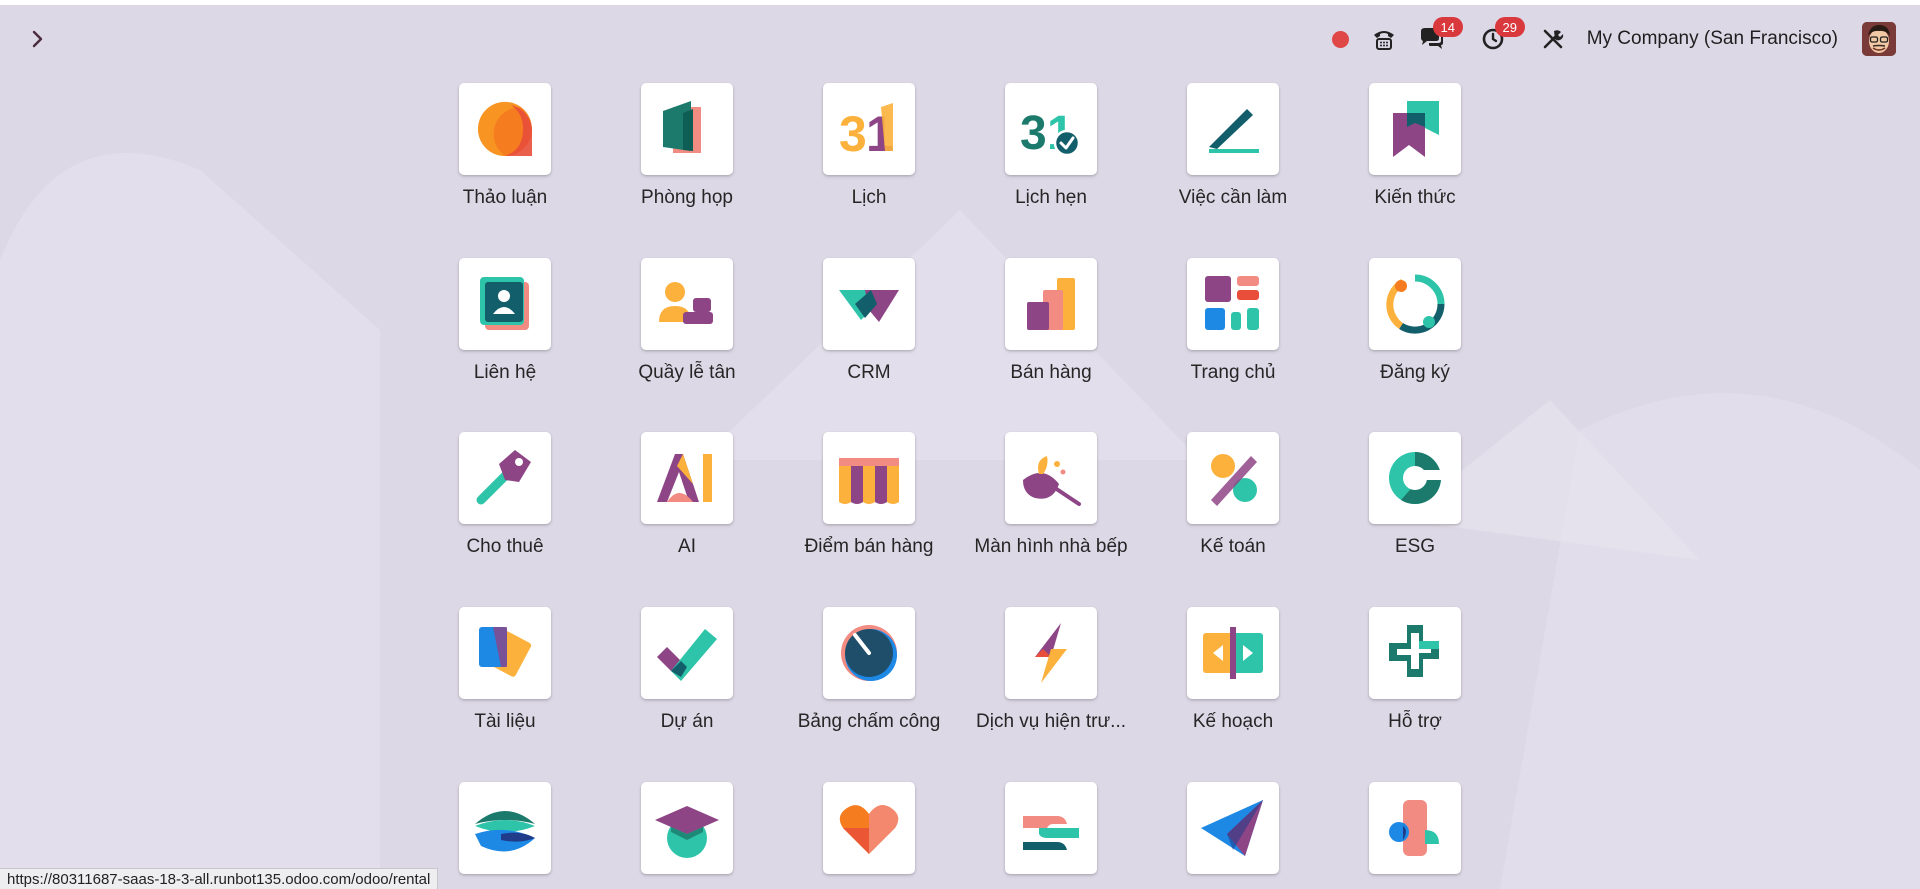  What do you see at coordinates (504, 128) in the screenshot?
I see `discuss-icon` at bounding box center [504, 128].